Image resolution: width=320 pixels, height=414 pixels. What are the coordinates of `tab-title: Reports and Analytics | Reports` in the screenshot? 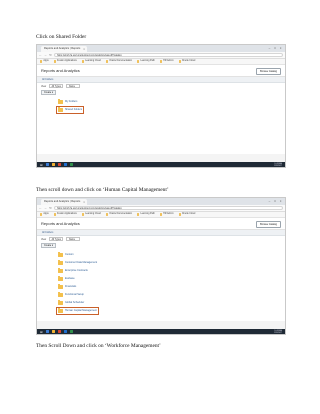 It's located at (62, 48).